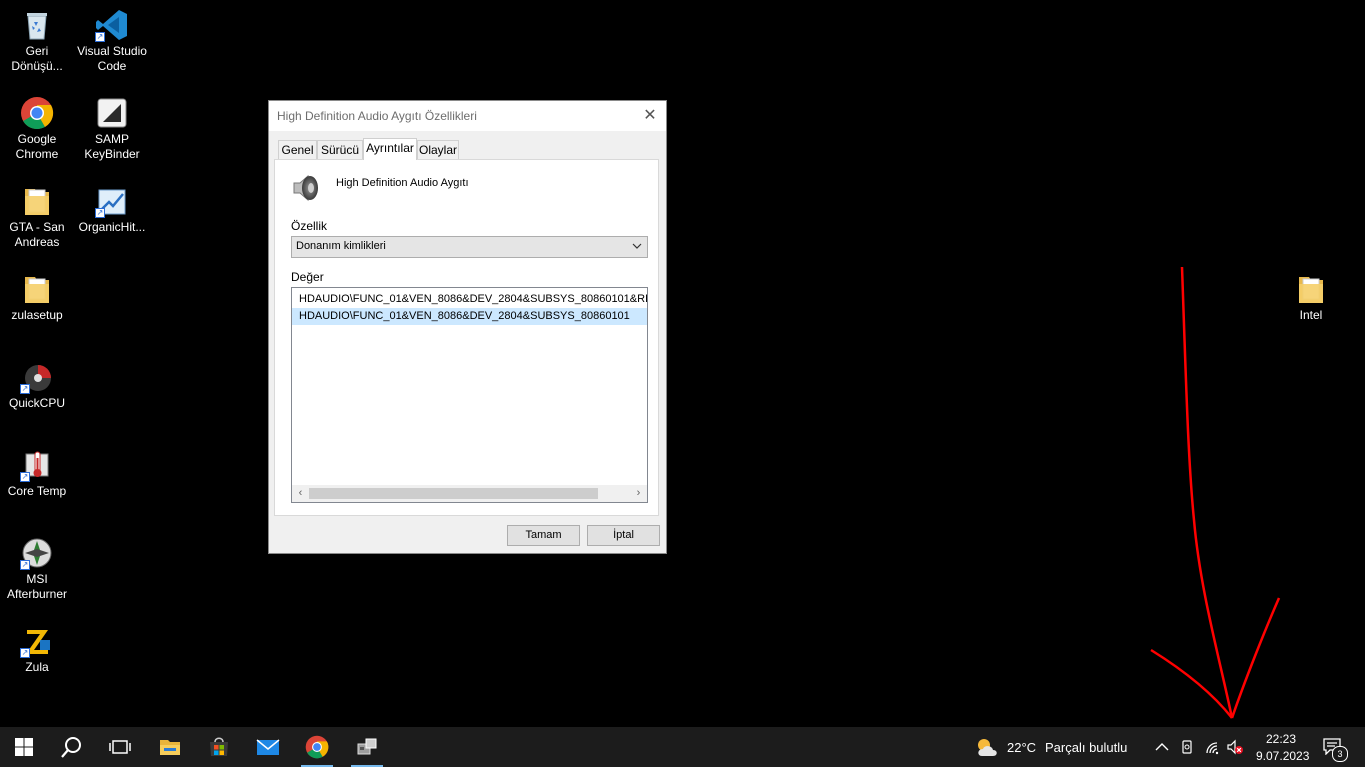  I want to click on show-hidden-icons-button, so click(1162, 747).